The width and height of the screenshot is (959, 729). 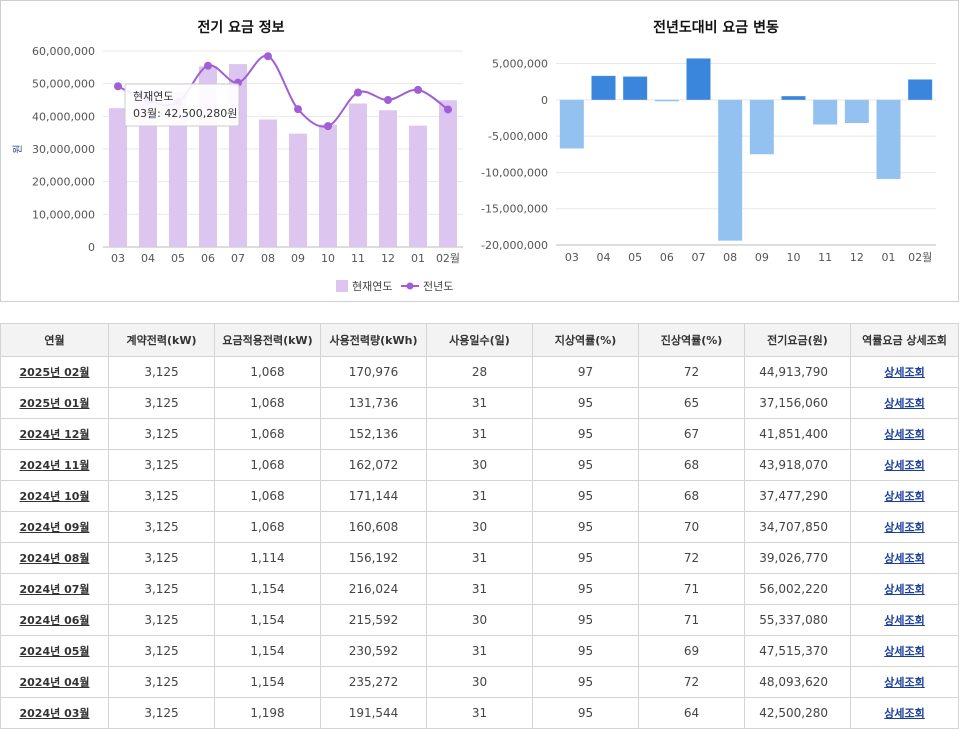 I want to click on month-link: 2024년 06월, so click(x=55, y=620).